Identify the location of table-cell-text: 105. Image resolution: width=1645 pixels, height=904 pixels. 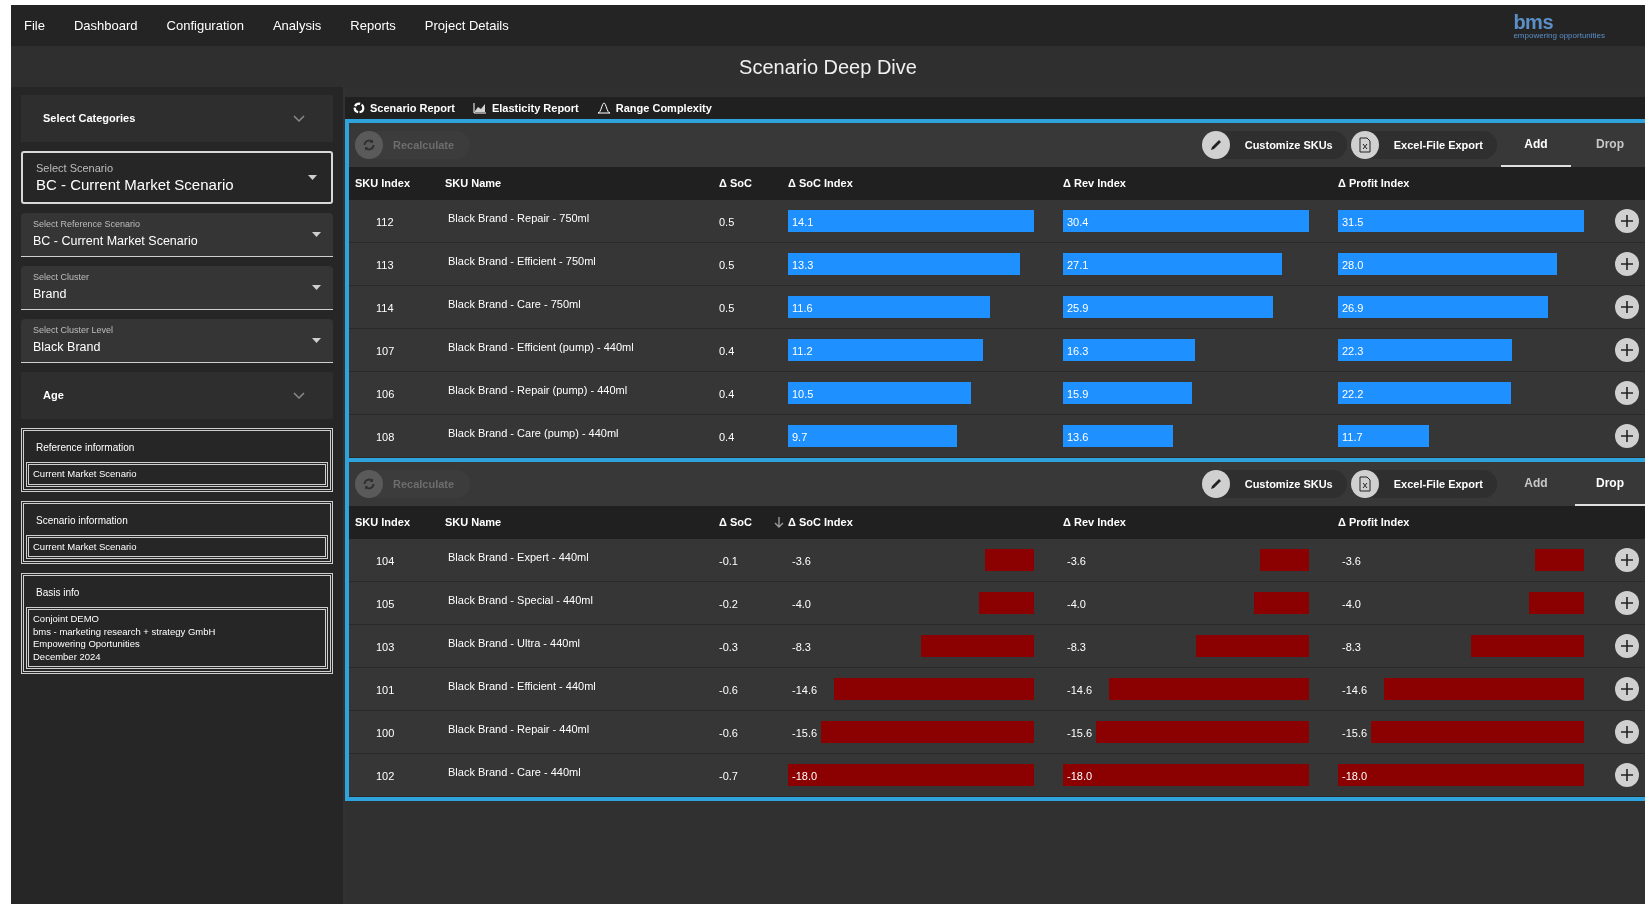
(385, 605).